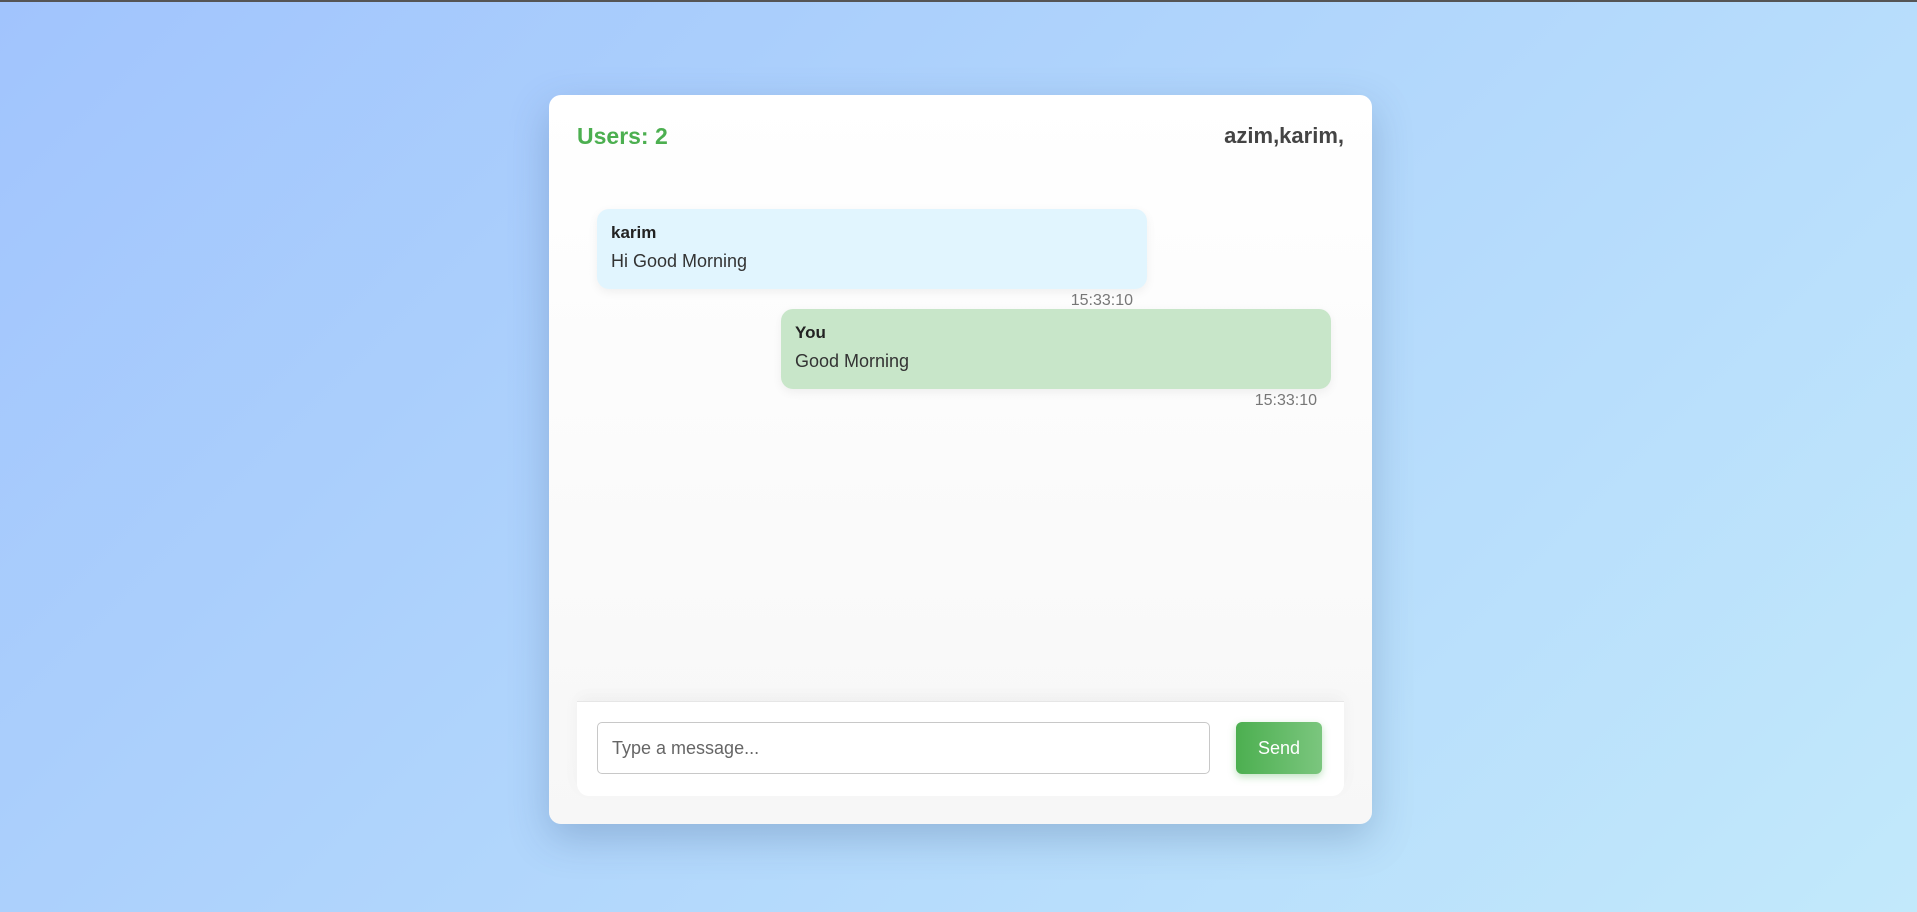 The image size is (1917, 912). What do you see at coordinates (622, 136) in the screenshot?
I see `user-count: Users: 2` at bounding box center [622, 136].